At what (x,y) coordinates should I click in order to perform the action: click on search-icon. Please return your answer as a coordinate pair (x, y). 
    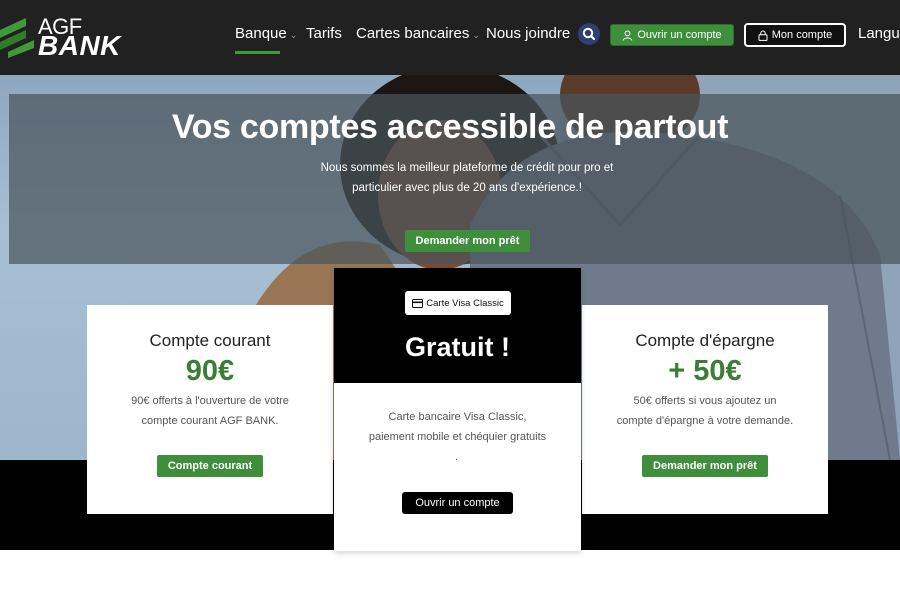
    Looking at the image, I should click on (589, 34).